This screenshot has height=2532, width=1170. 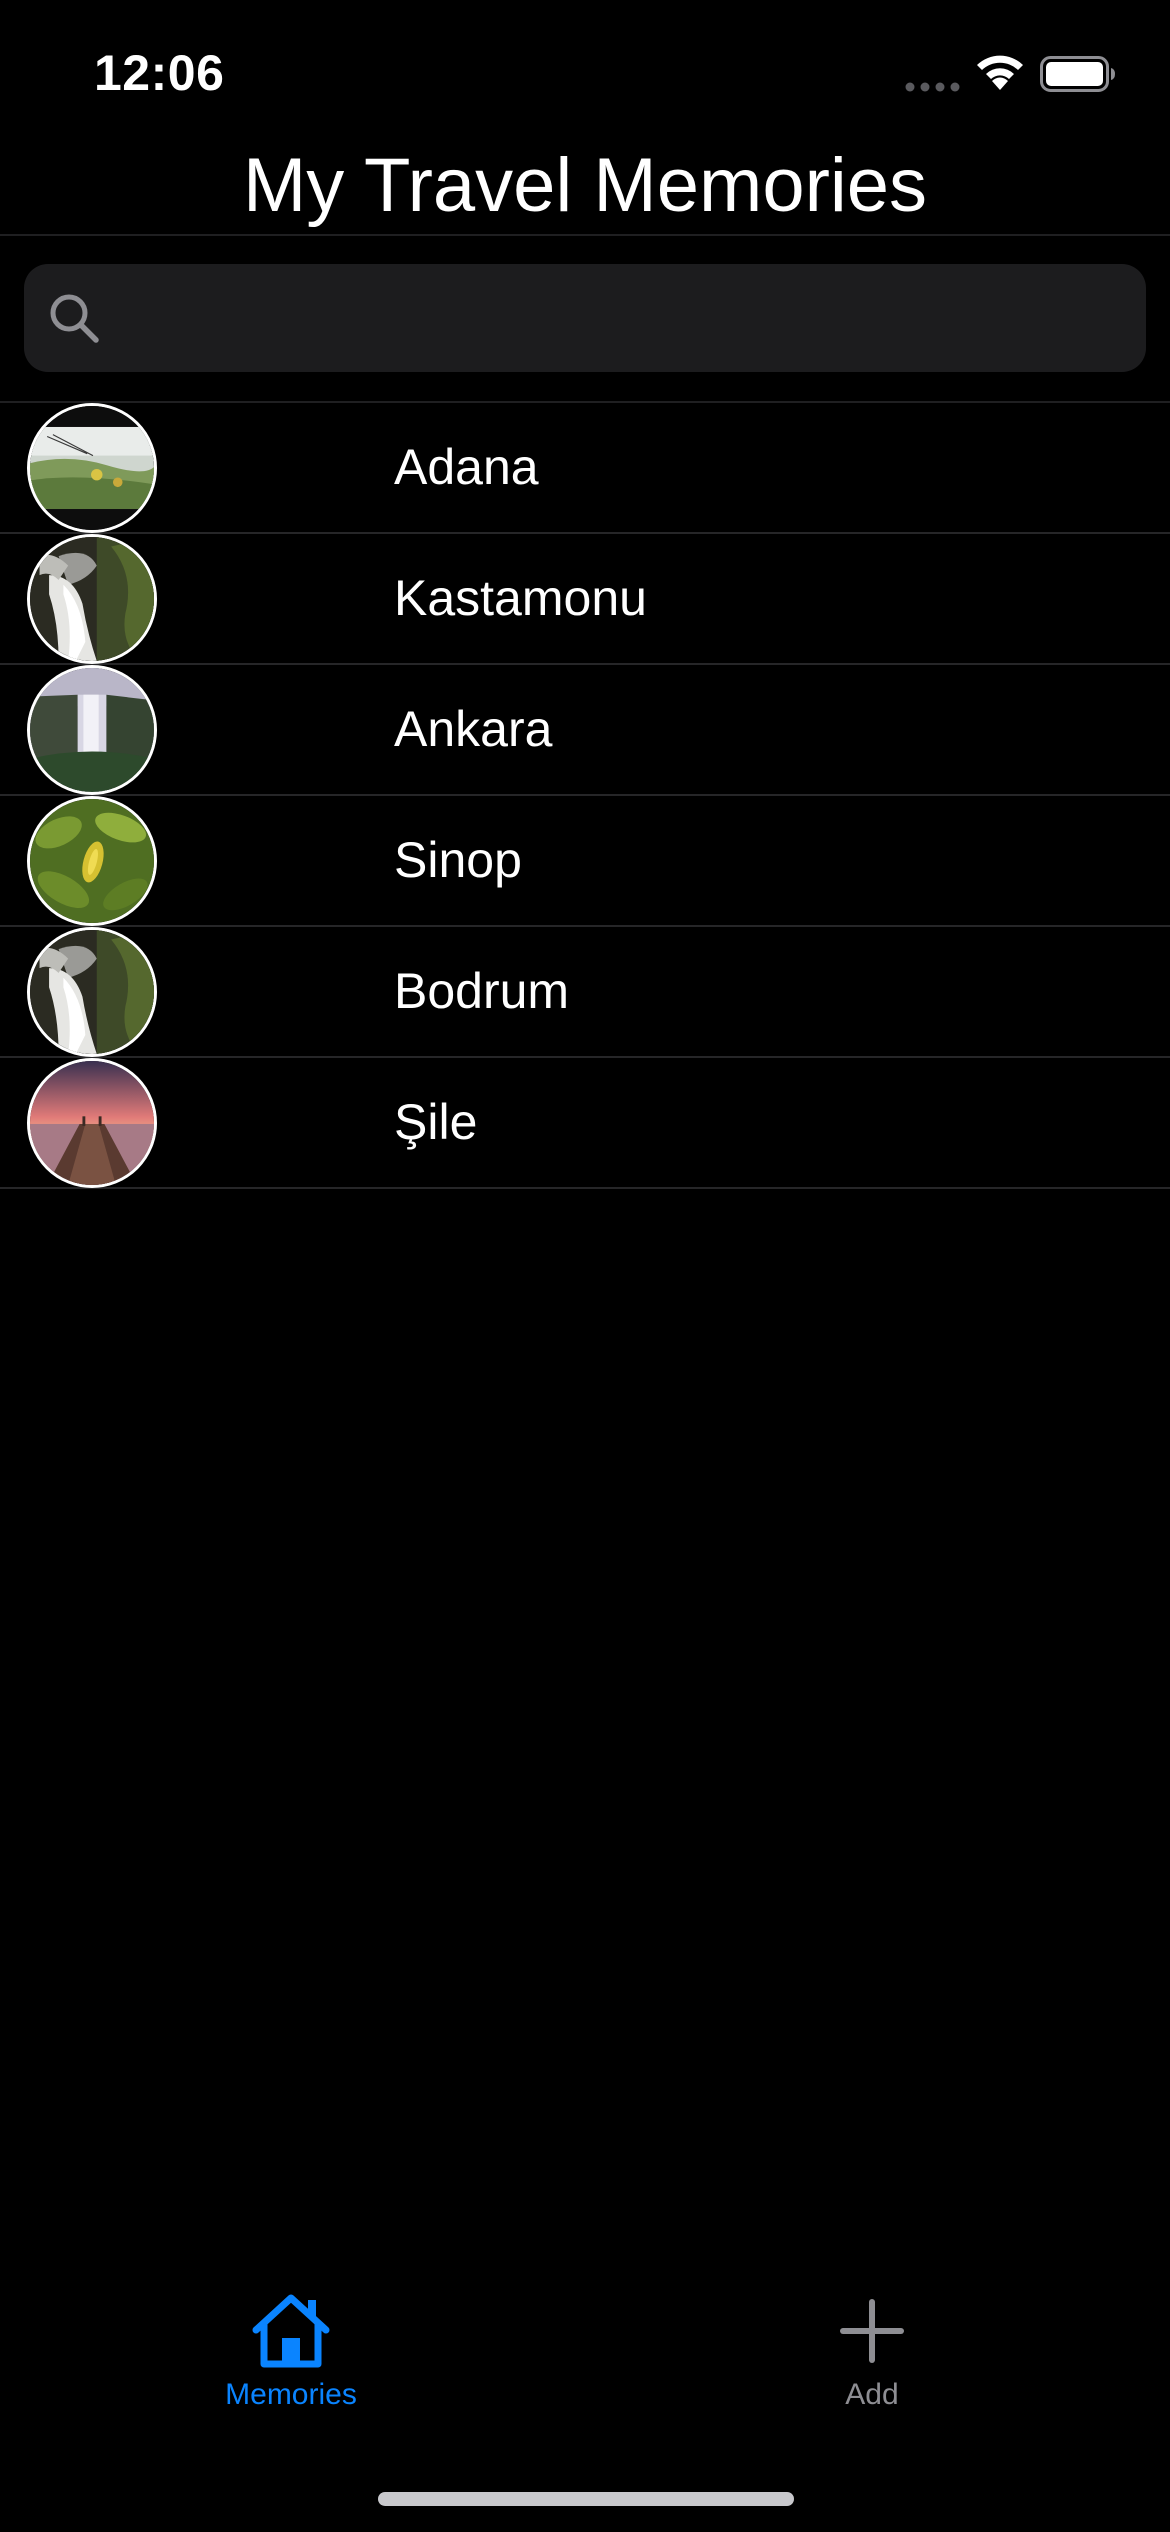 What do you see at coordinates (436, 1122) in the screenshot?
I see `list-item-label: Şile` at bounding box center [436, 1122].